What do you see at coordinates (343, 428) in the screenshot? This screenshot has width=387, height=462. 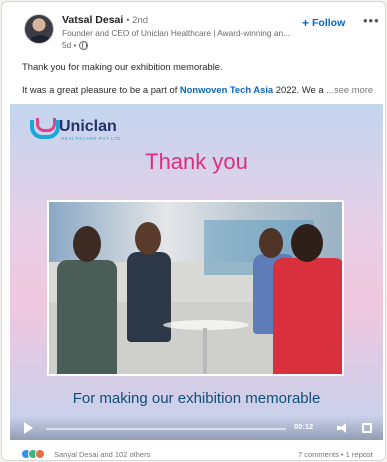 I see `volume-icon` at bounding box center [343, 428].